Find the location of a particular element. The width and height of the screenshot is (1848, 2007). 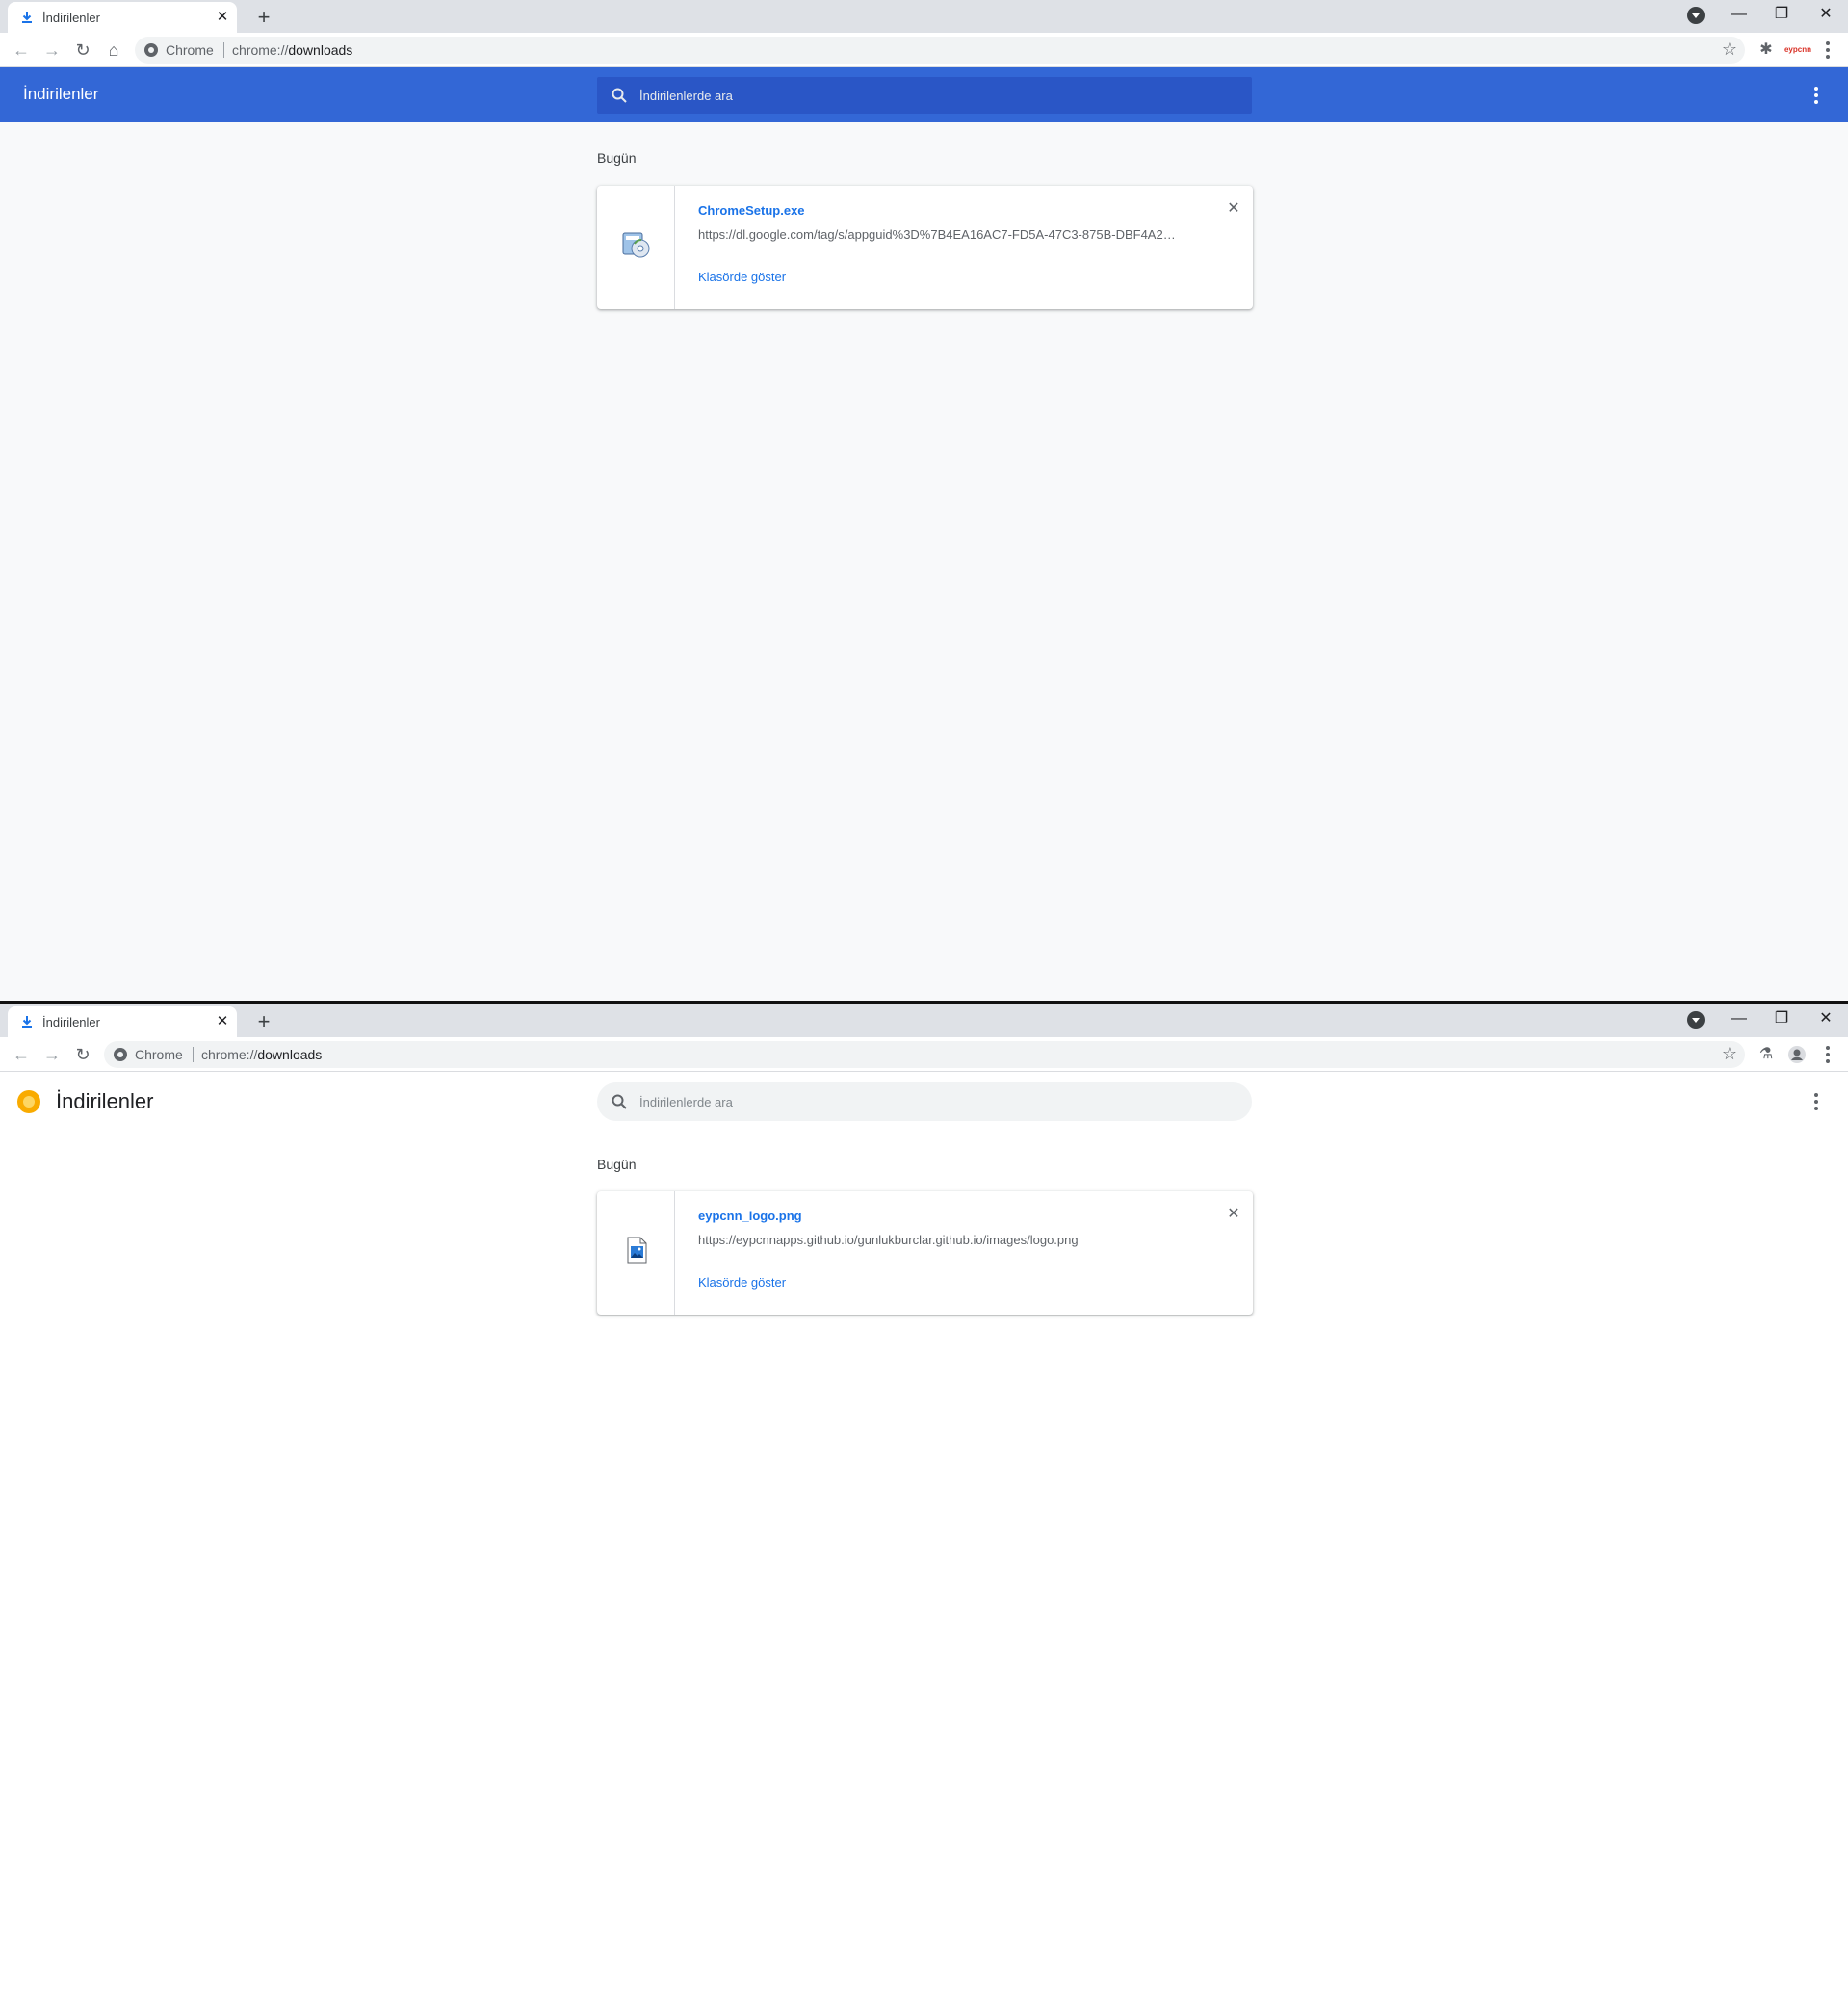

toolbar: ← → ↻ Chrome chrome://downloads ☆ ⚗ is located at coordinates (924, 1054).